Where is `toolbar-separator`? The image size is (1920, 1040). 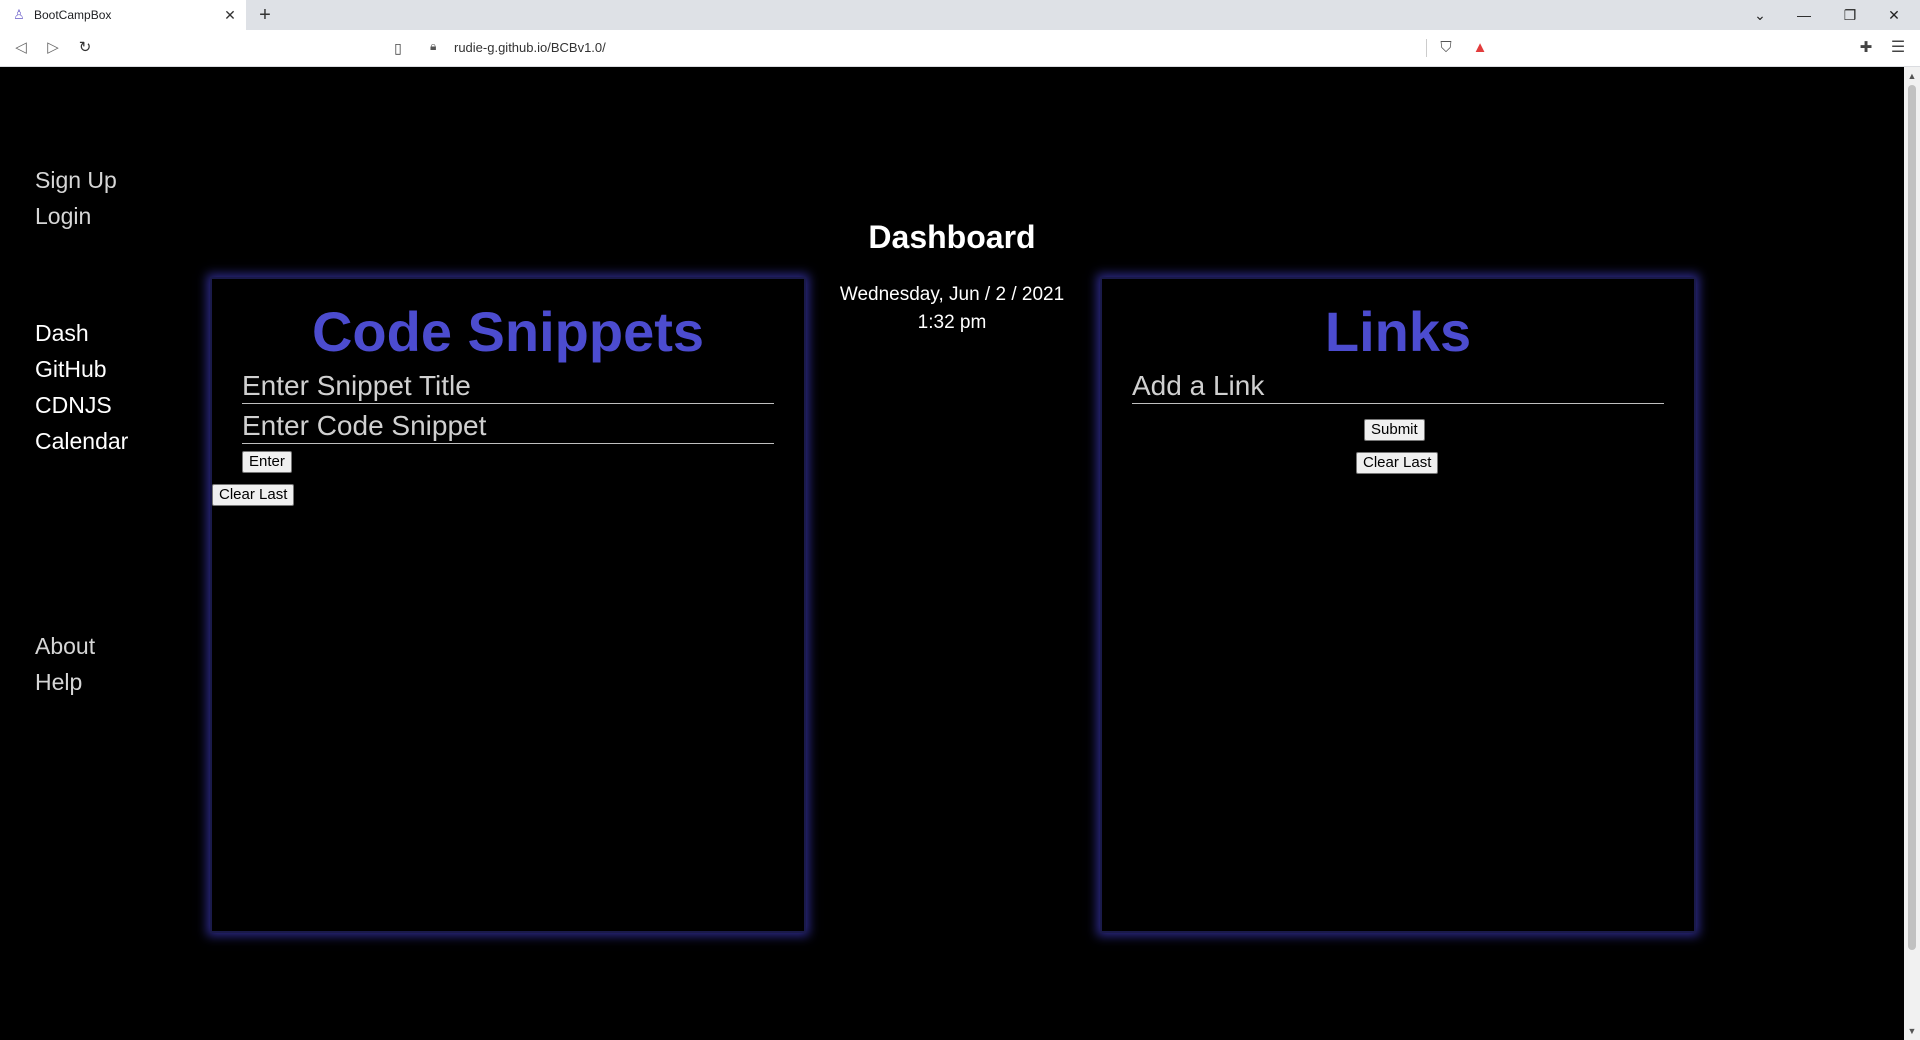
toolbar-separator is located at coordinates (1426, 48).